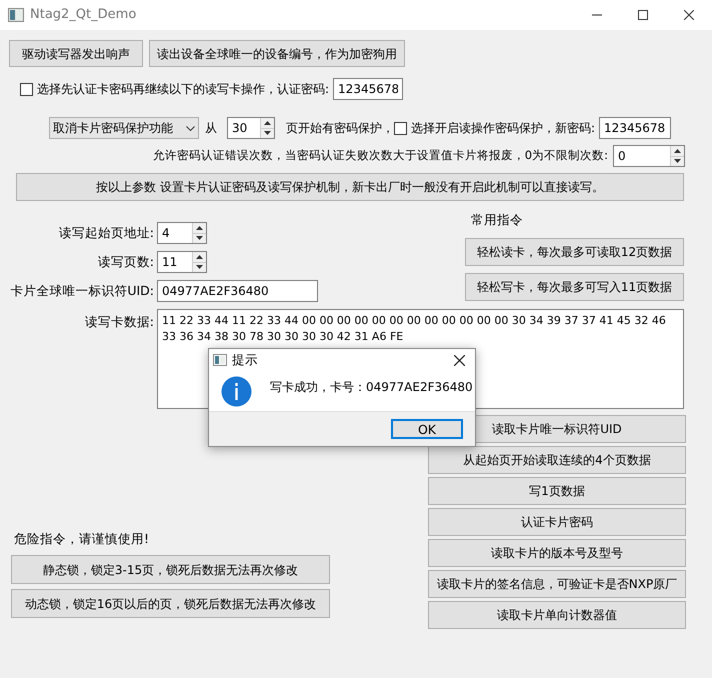 The height and width of the screenshot is (678, 712). What do you see at coordinates (119, 322) in the screenshot?
I see `field-label: 读写卡数据:` at bounding box center [119, 322].